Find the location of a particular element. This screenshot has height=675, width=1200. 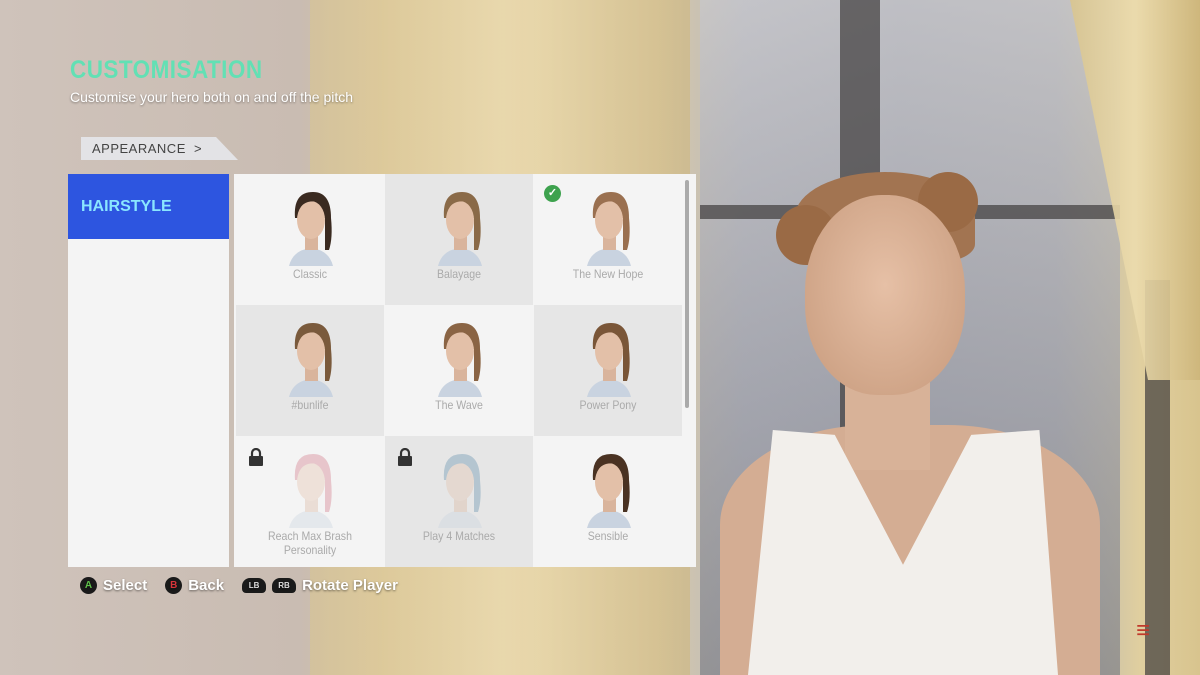

hairstyle-label: Sensible is located at coordinates (608, 536).